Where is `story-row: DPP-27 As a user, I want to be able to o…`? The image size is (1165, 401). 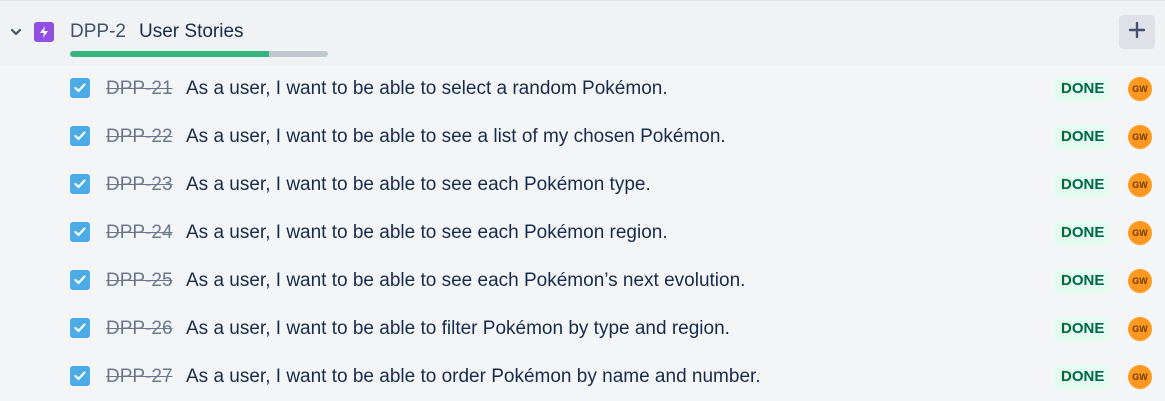
story-row: DPP-27 As a user, I want to be able to o… is located at coordinates (582, 377).